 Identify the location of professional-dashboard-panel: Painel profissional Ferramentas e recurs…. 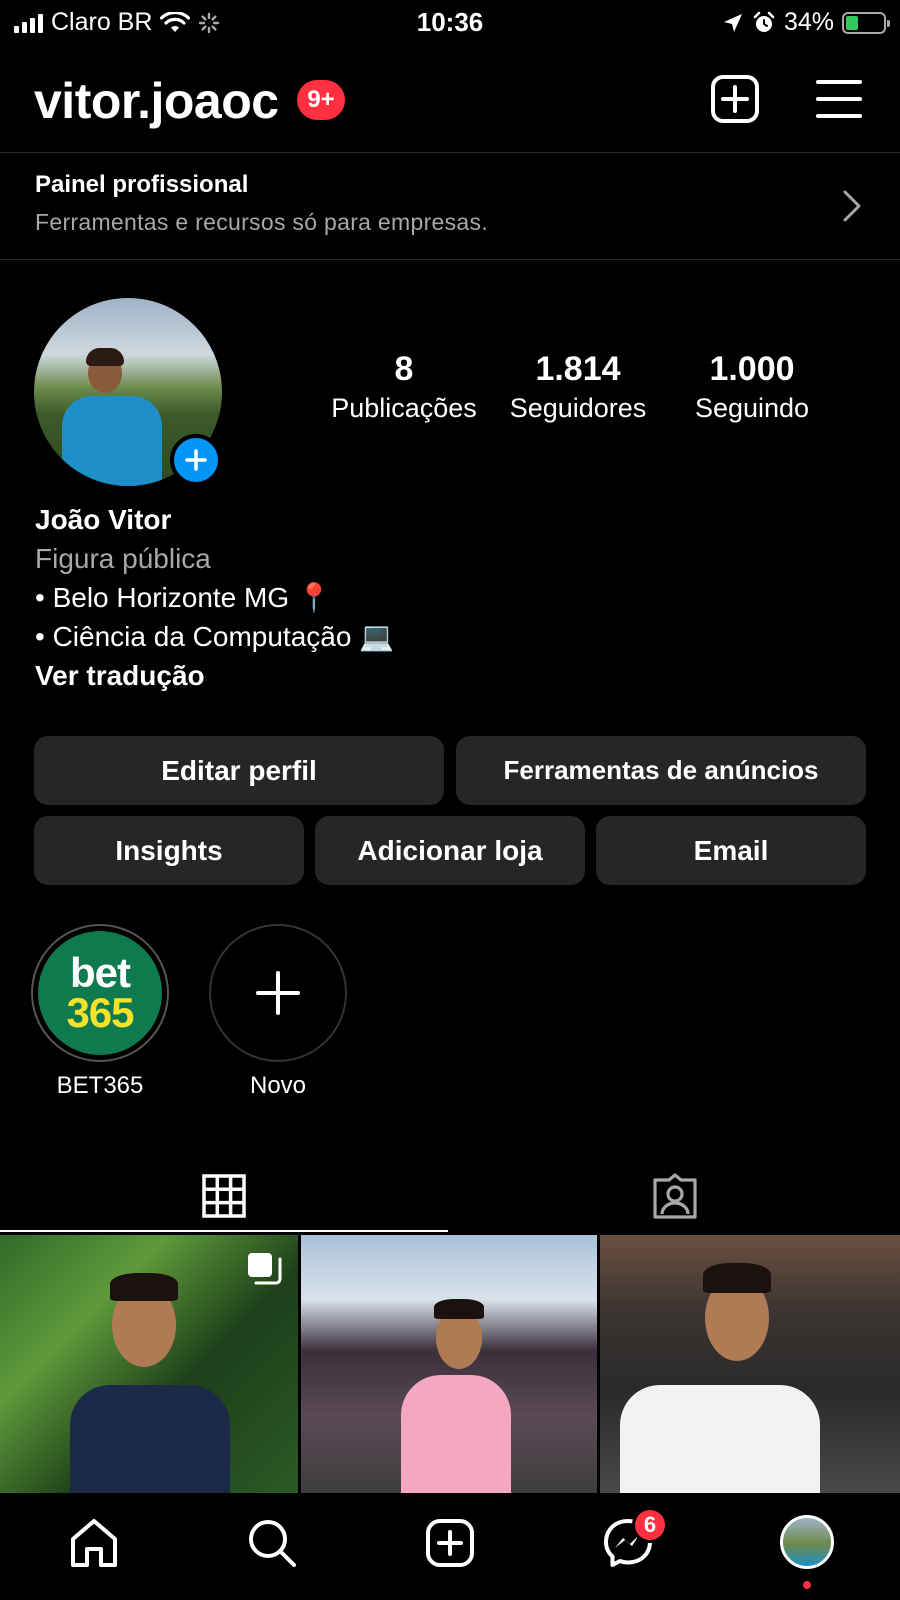
(450, 206).